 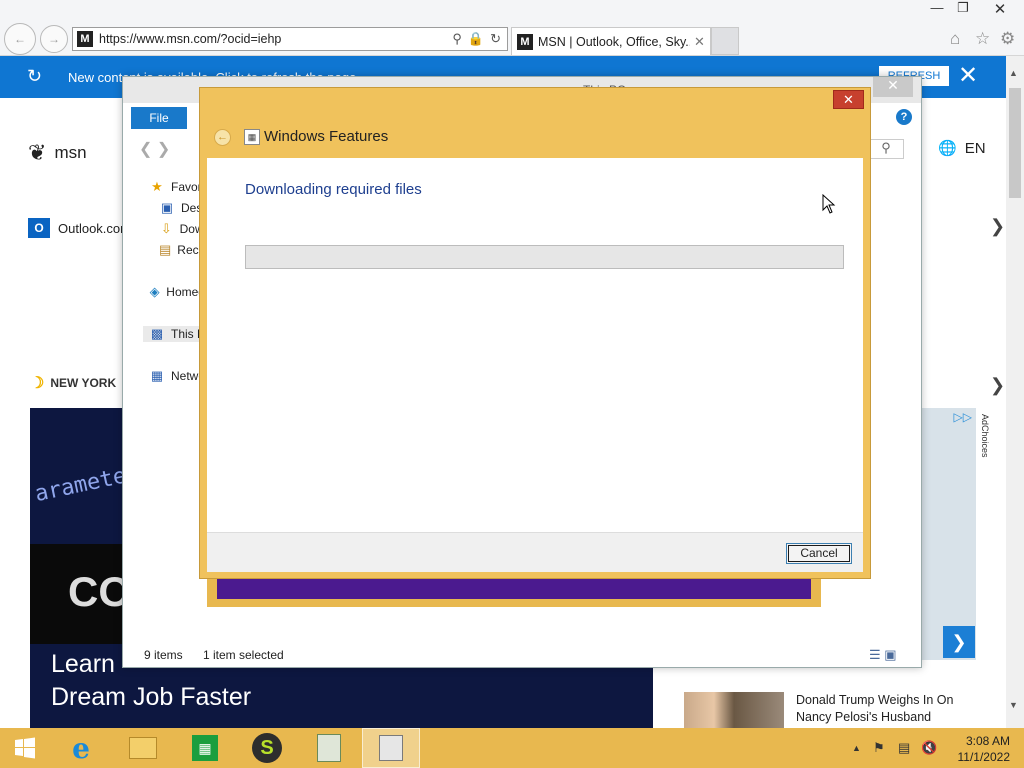 I want to click on status-items-count: 9 items, so click(x=163, y=655).